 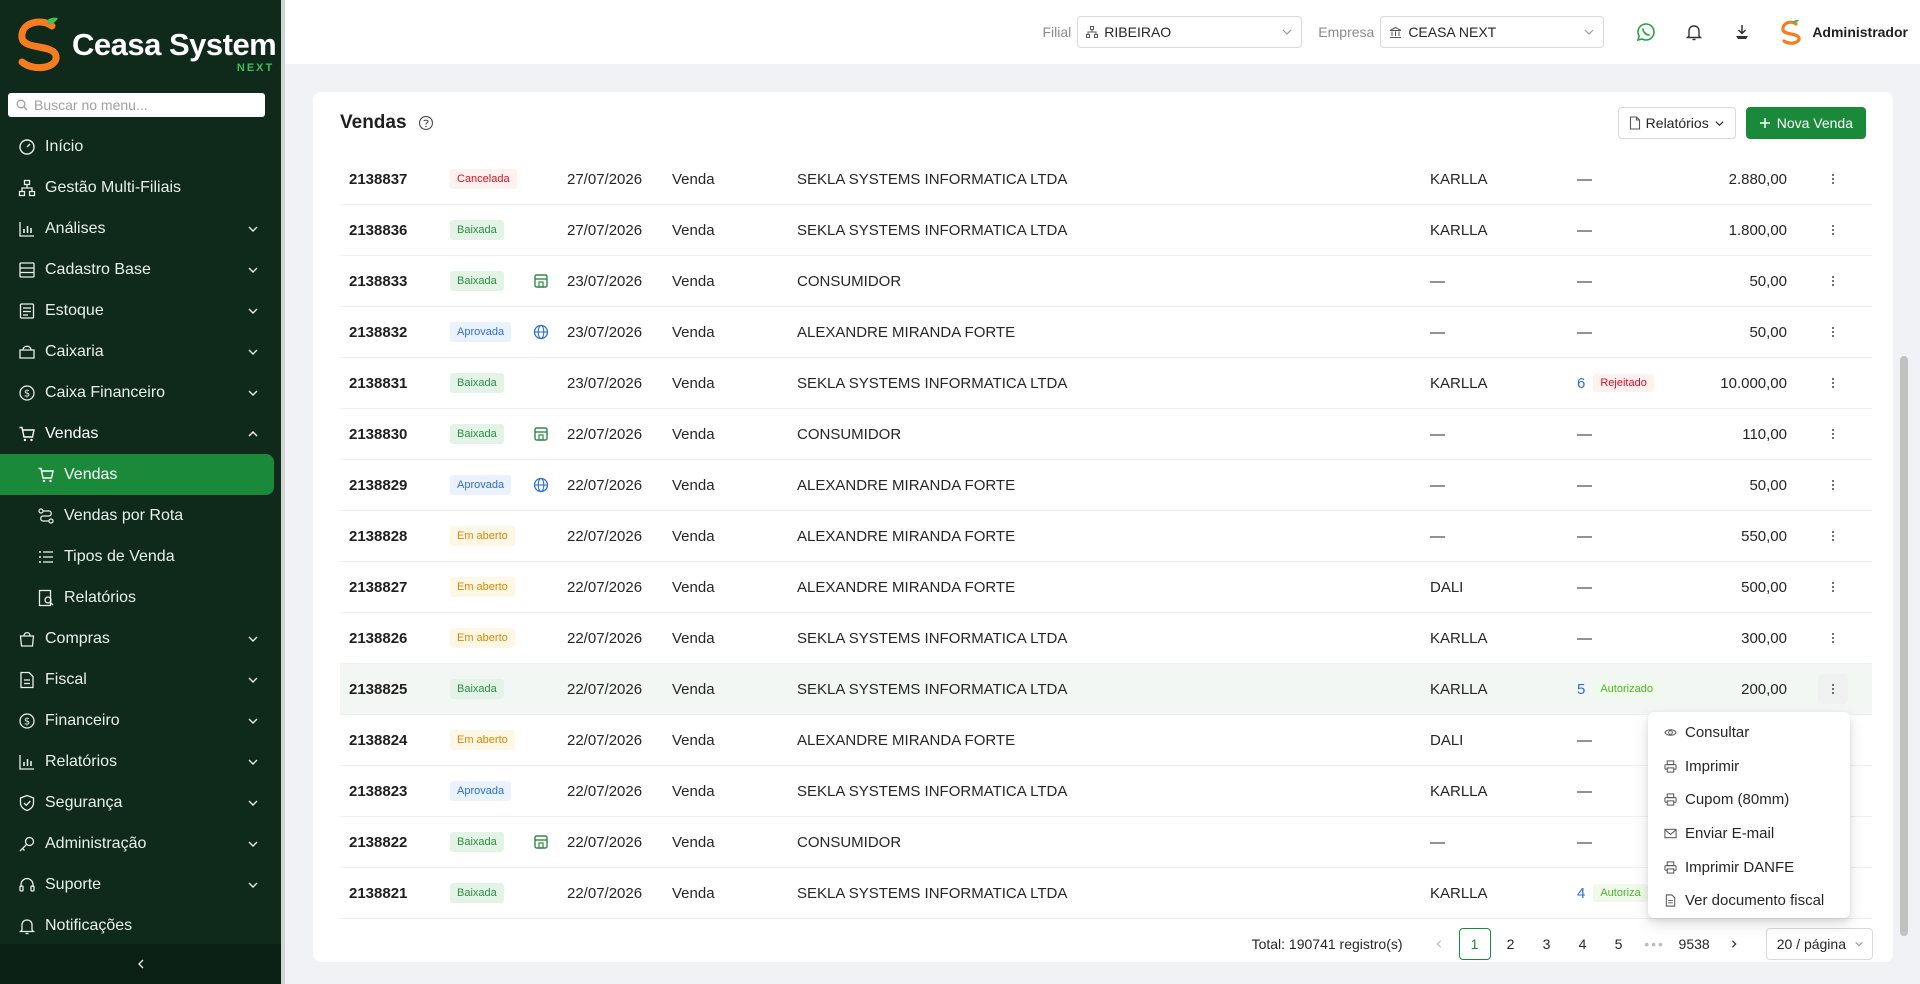 What do you see at coordinates (253, 433) in the screenshot?
I see `chevron-up-icon` at bounding box center [253, 433].